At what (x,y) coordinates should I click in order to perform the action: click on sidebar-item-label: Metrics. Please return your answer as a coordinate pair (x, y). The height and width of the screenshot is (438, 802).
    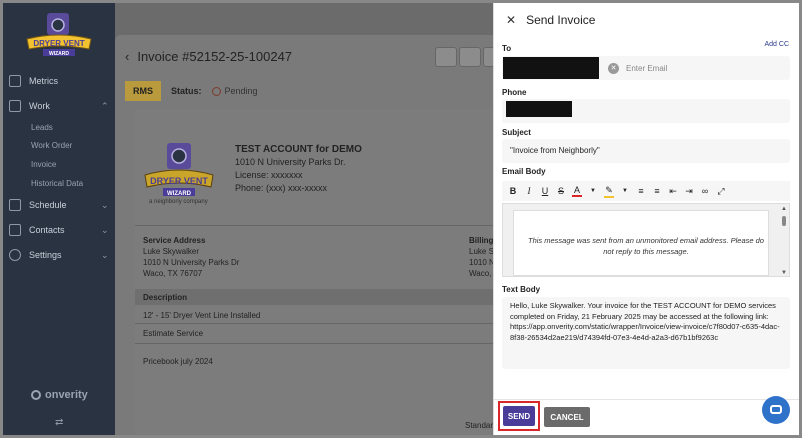
    Looking at the image, I should click on (43, 81).